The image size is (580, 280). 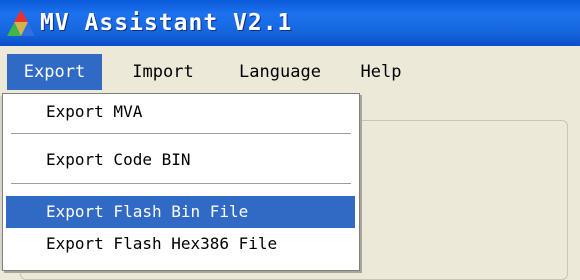 I want to click on menu-item-export-flash-bin: Export Flash Bin File, so click(x=180, y=212).